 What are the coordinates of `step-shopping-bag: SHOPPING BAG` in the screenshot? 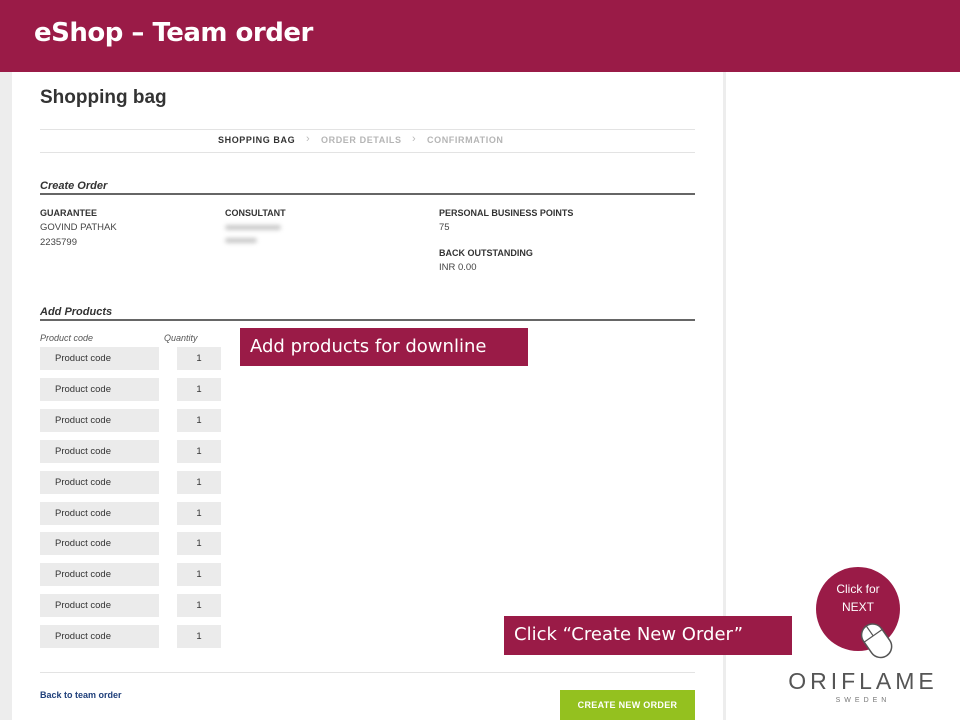 It's located at (256, 140).